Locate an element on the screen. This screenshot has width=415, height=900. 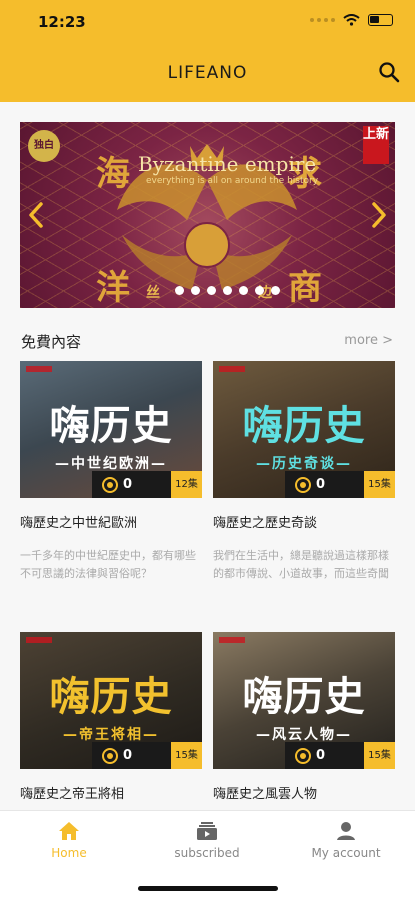
card-title: 嗨歷史之歷史奇談 is located at coordinates (304, 521).